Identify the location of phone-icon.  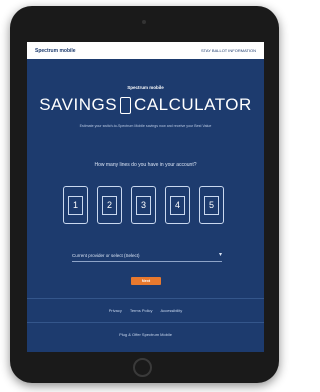
(126, 105).